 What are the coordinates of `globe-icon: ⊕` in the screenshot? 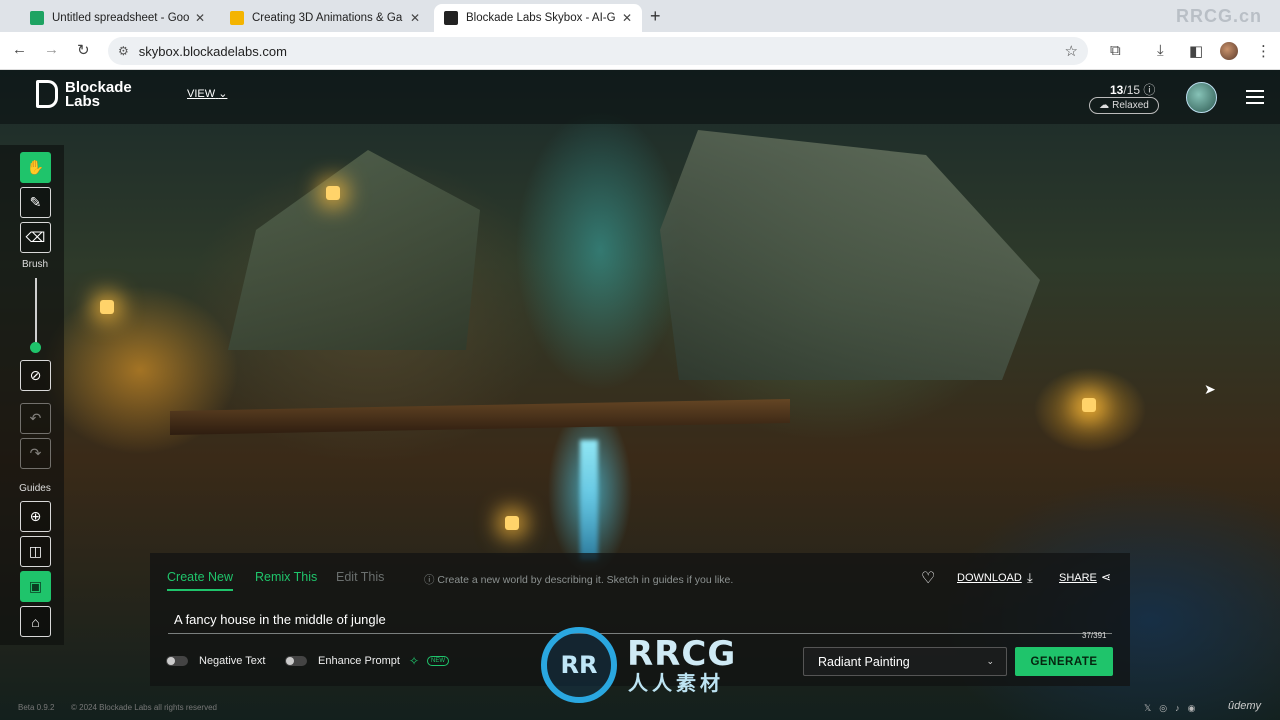 It's located at (35, 516).